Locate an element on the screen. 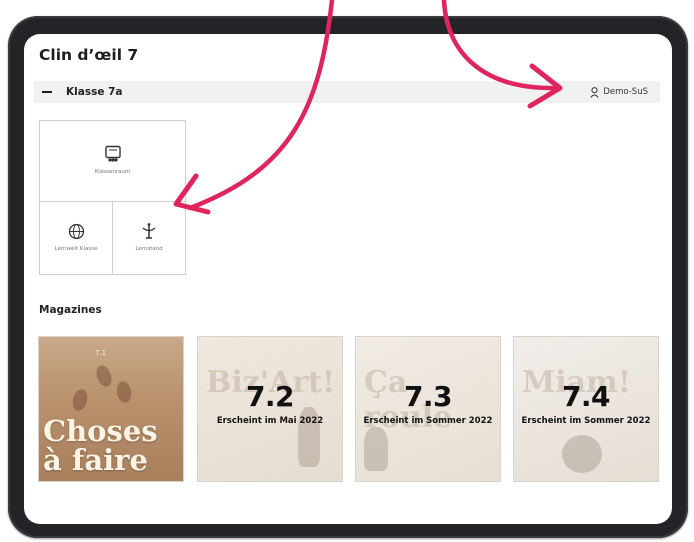 The width and height of the screenshot is (694, 542). lernstand-label: Lernstand is located at coordinates (149, 249).